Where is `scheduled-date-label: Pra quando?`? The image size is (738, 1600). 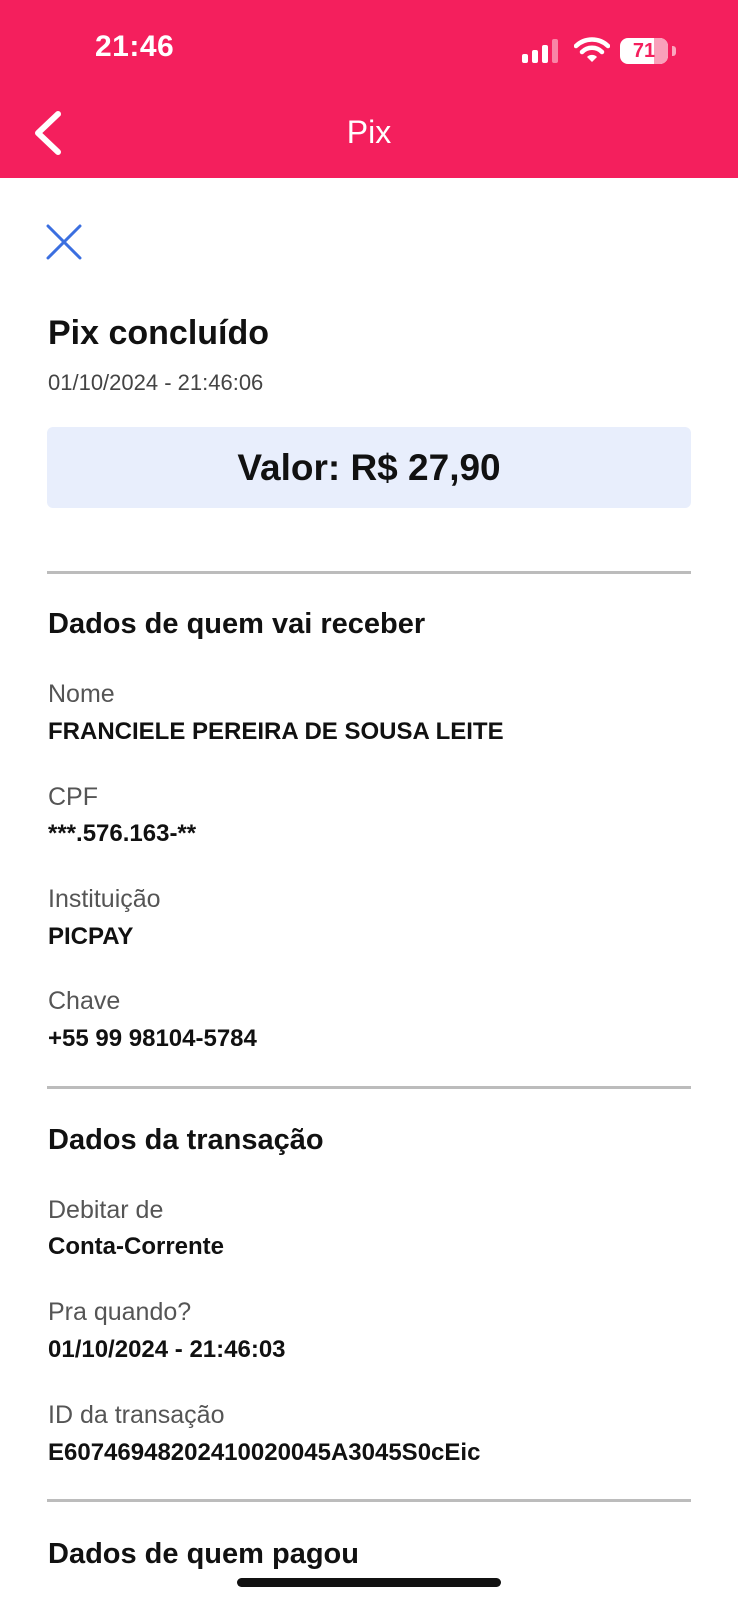
scheduled-date-label: Pra quando? is located at coordinates (120, 1312).